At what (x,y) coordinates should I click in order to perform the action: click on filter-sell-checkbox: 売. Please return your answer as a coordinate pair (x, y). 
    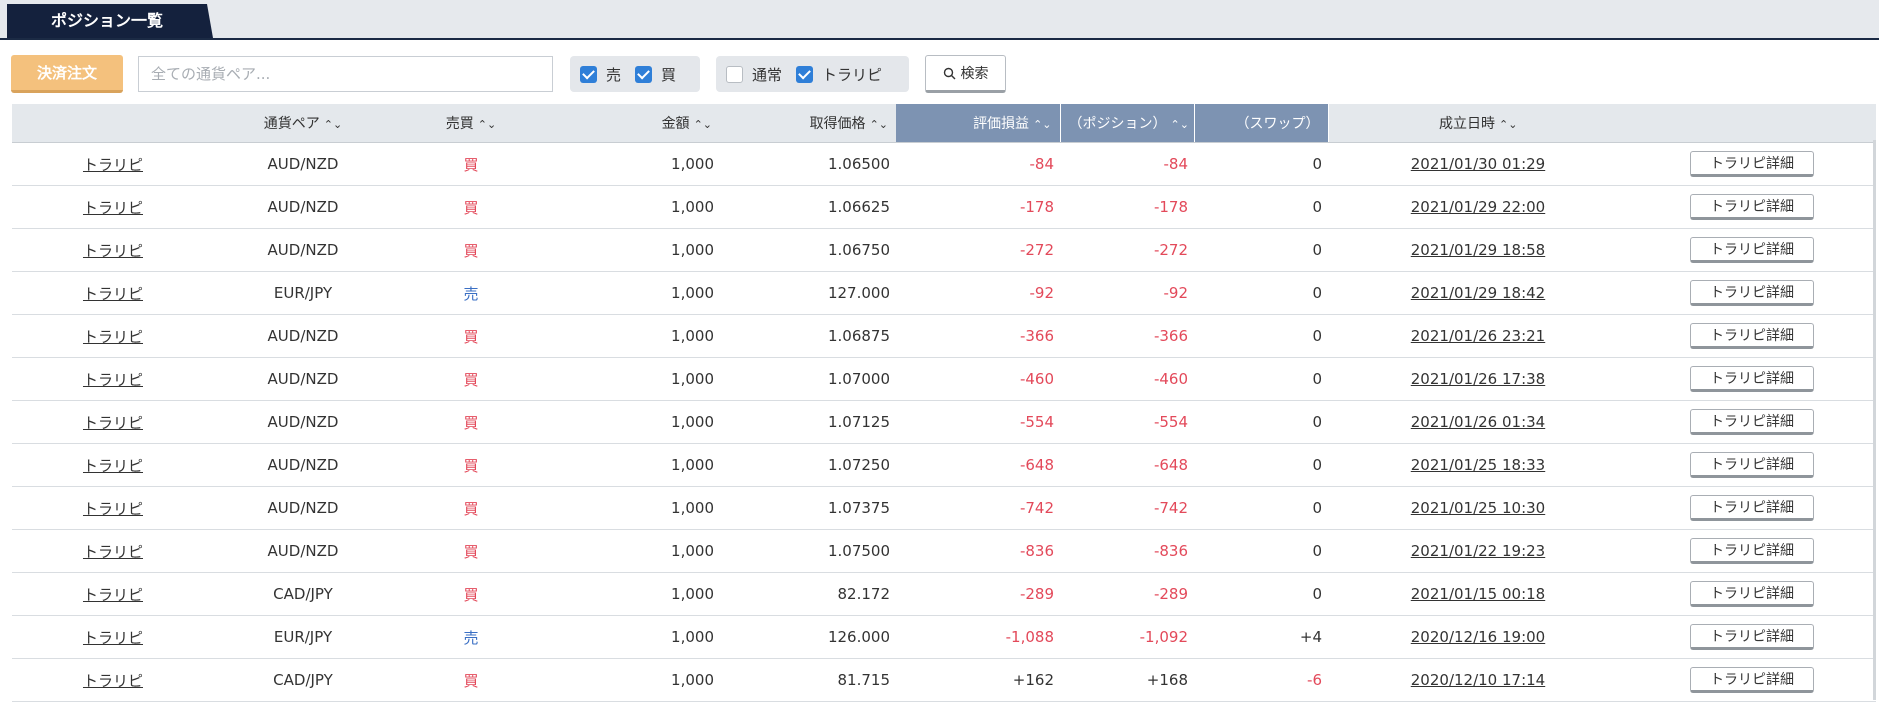
    Looking at the image, I should click on (600, 74).